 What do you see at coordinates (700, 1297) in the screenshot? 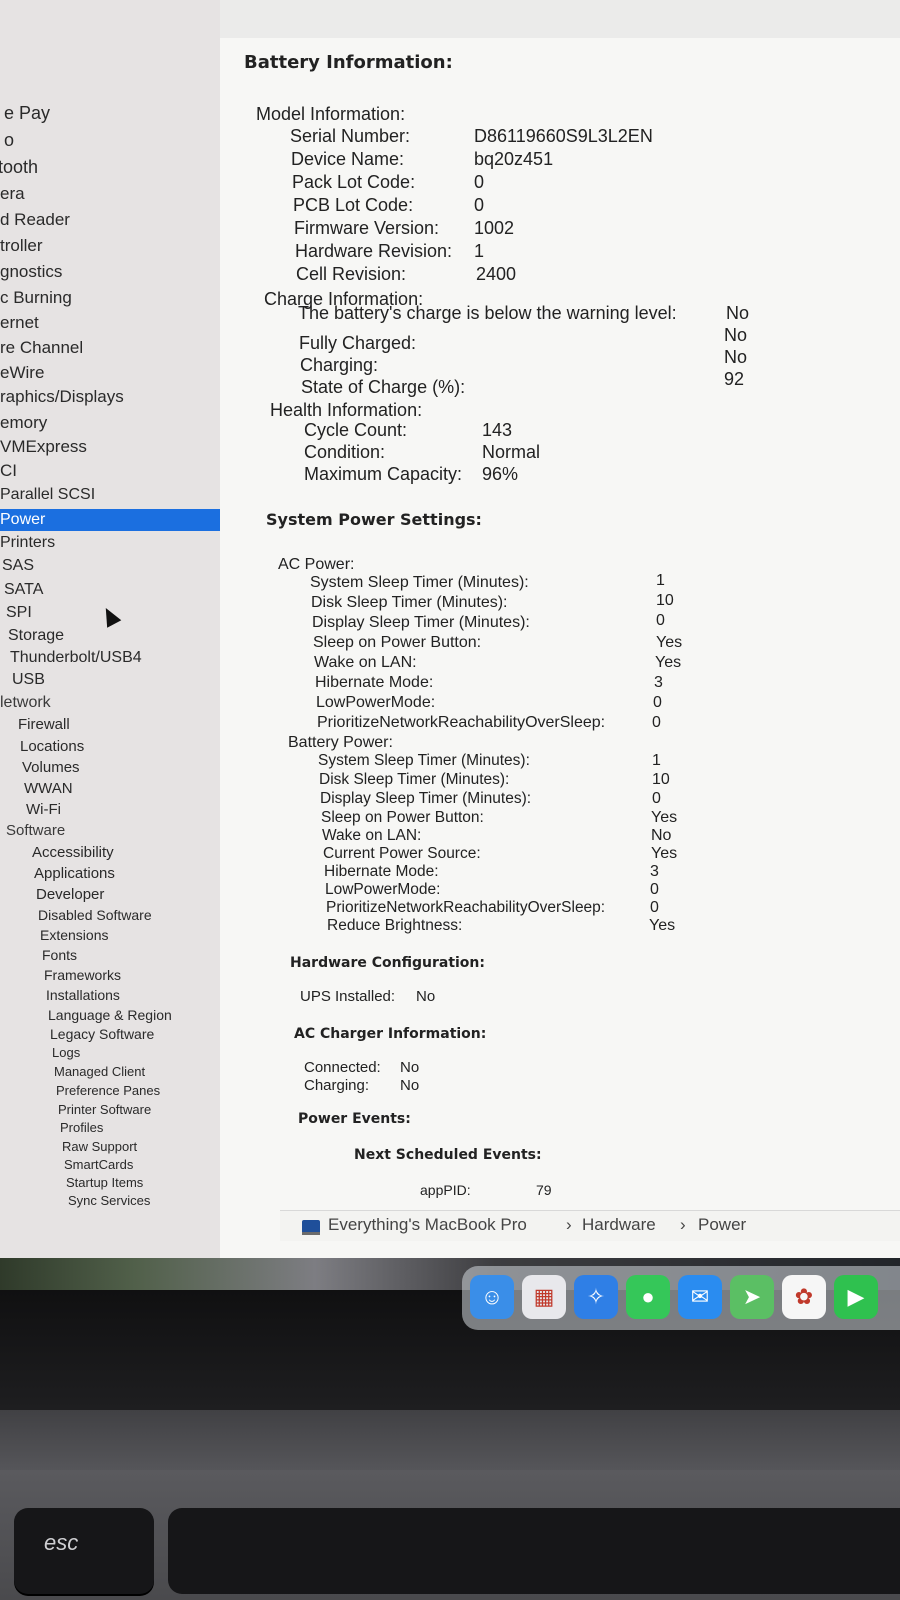
I see `mail-icon: ✉` at bounding box center [700, 1297].